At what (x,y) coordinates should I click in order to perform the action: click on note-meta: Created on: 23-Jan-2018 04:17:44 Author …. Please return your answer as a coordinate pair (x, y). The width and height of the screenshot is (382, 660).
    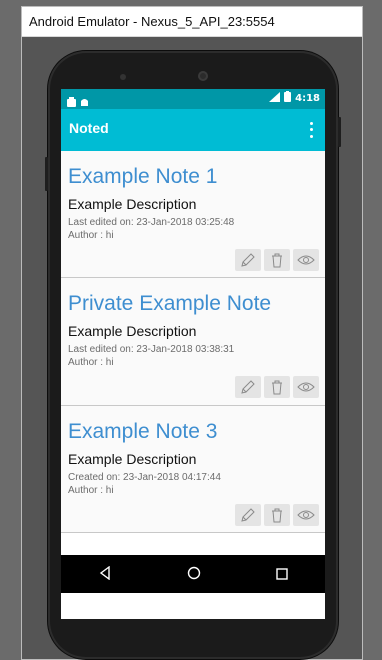
    Looking at the image, I should click on (144, 484).